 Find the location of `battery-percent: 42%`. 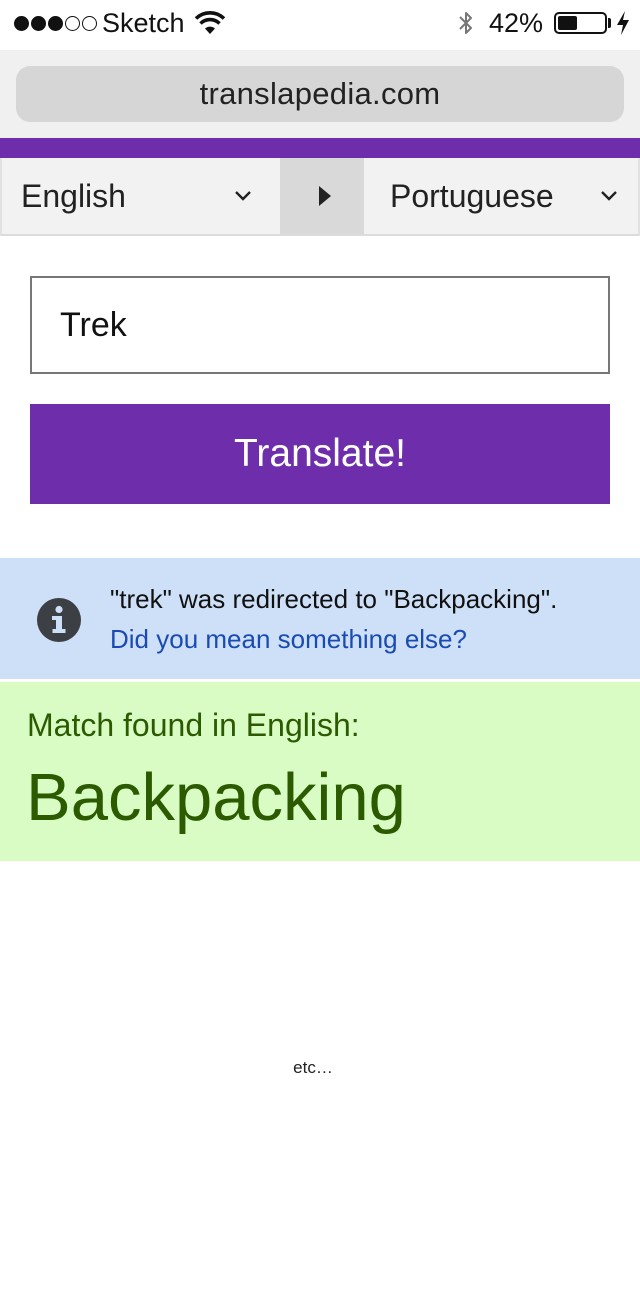

battery-percent: 42% is located at coordinates (516, 23).